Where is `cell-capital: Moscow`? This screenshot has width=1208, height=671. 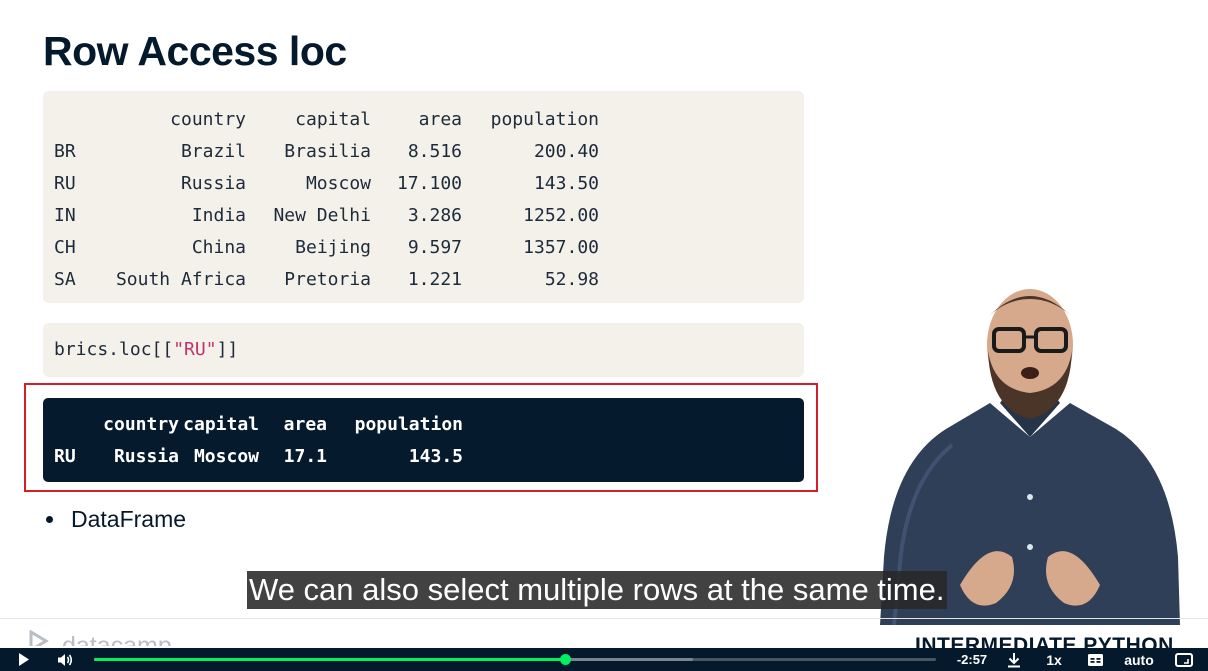 cell-capital: Moscow is located at coordinates (338, 183).